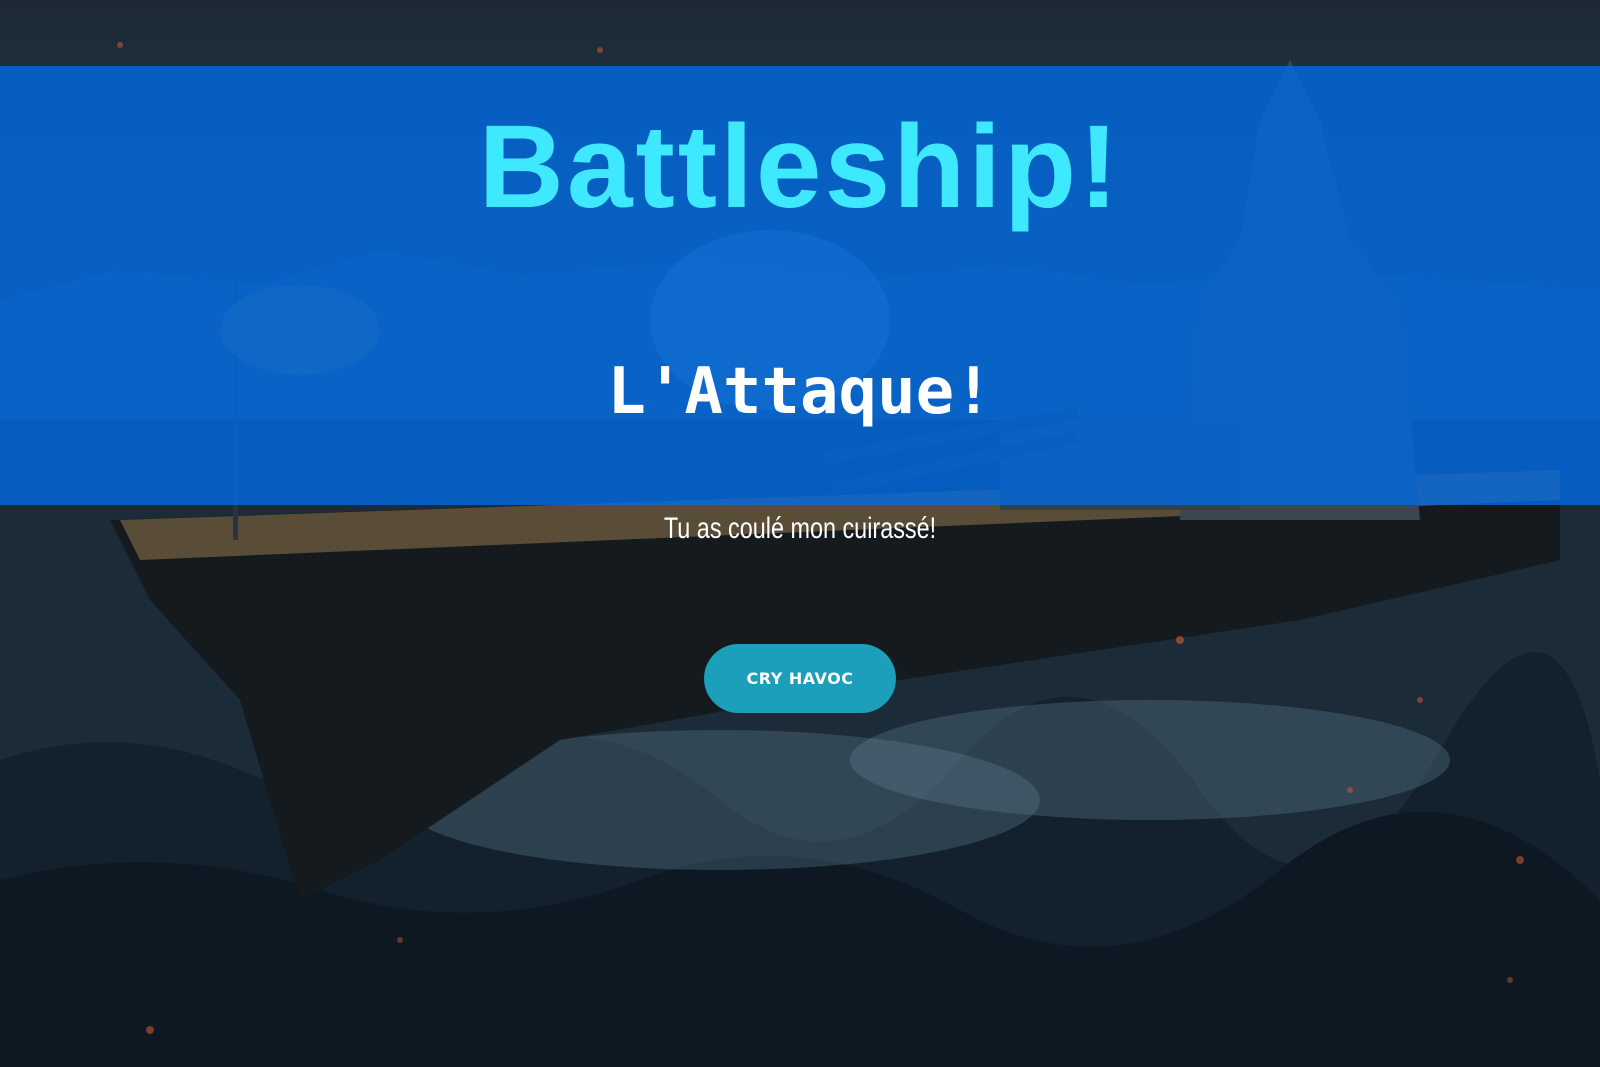 This screenshot has width=1600, height=1067. Describe the element at coordinates (800, 392) in the screenshot. I see `page-subtitle: L'Attaque!` at that location.